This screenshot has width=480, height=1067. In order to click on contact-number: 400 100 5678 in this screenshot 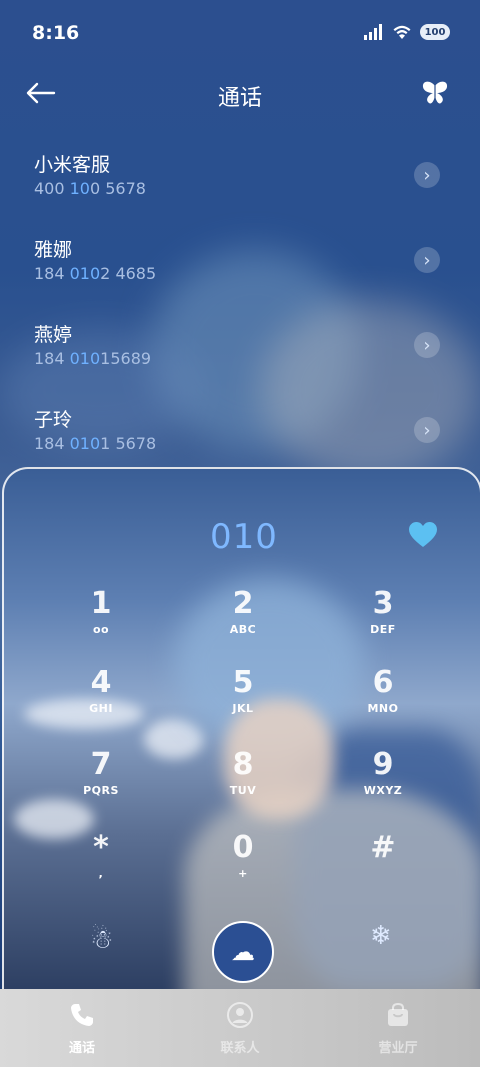, I will do `click(90, 188)`.